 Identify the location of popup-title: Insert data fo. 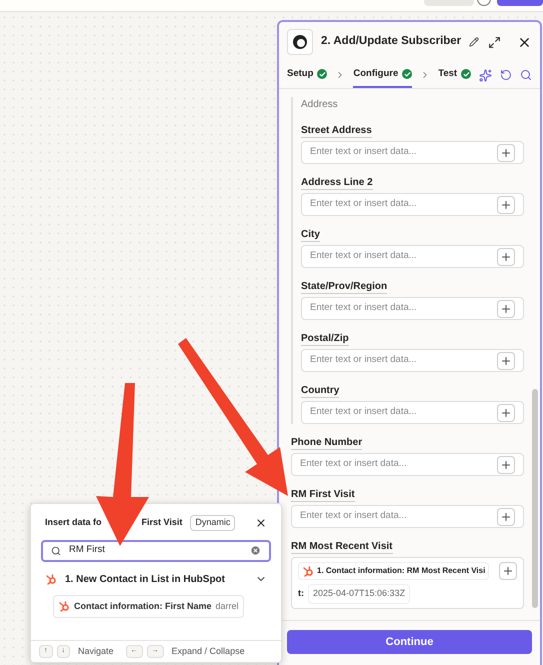
(73, 522).